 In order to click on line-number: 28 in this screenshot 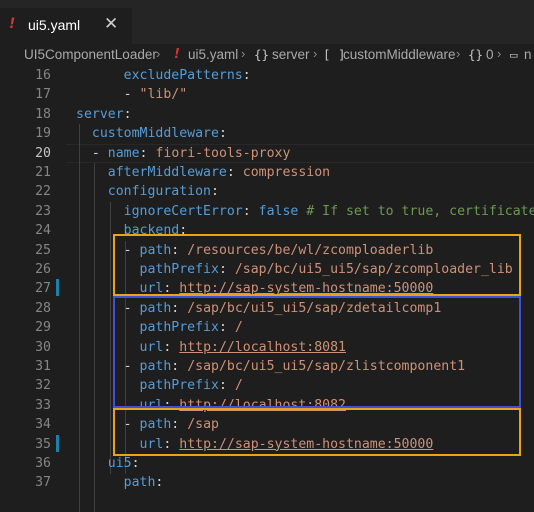, I will do `click(43, 308)`.